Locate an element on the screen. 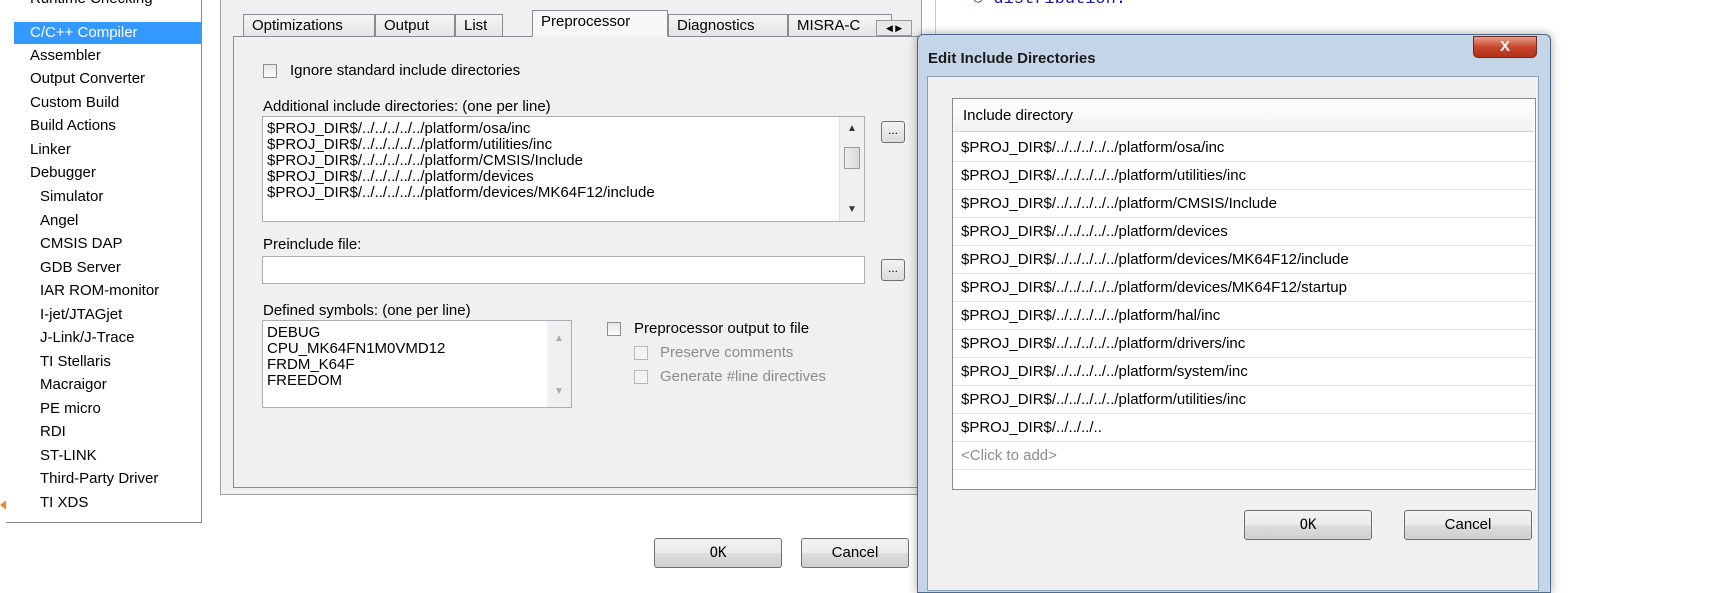 Image resolution: width=1717 pixels, height=593 pixels. click-to-add-row: <Click to add> is located at coordinates (1243, 456).